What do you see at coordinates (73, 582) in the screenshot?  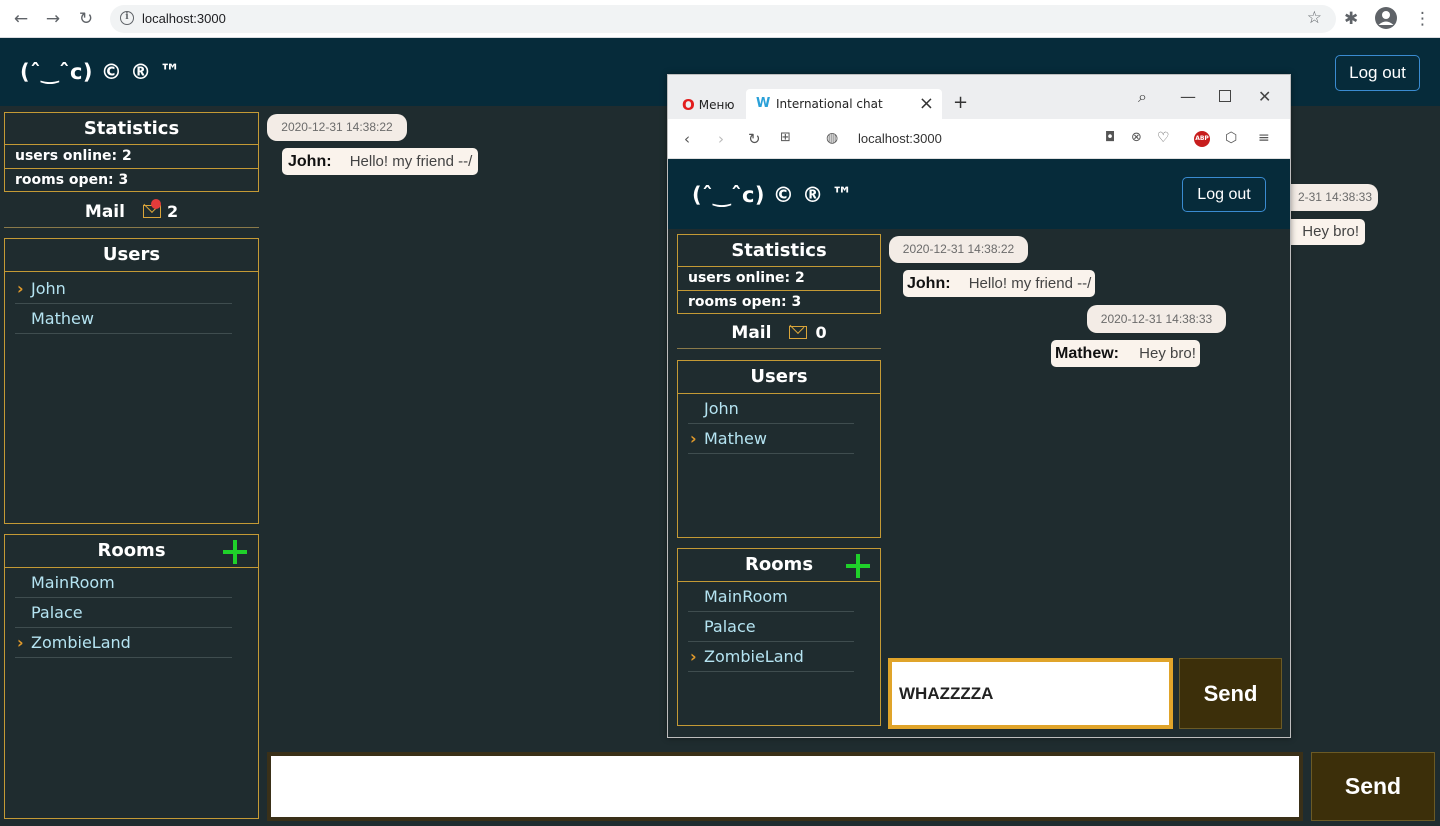 I see `room-name: MainRoom` at bounding box center [73, 582].